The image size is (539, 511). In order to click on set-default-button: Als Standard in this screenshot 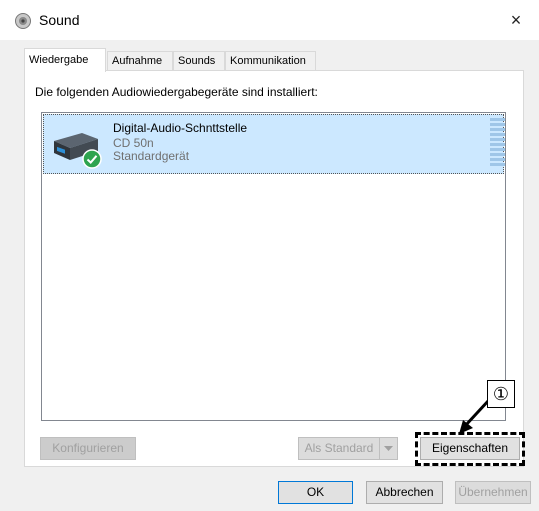, I will do `click(348, 448)`.